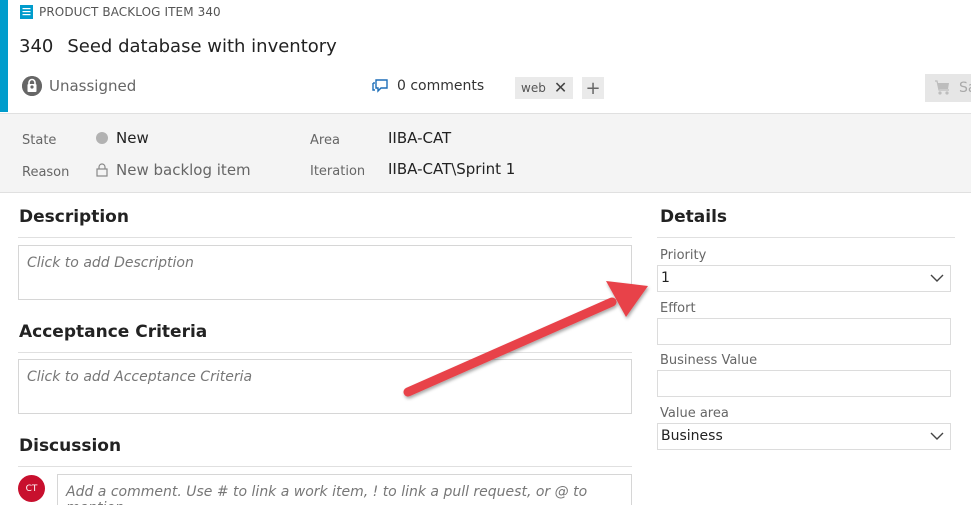 Image resolution: width=971 pixels, height=505 pixels. Describe the element at coordinates (338, 171) in the screenshot. I see `iteration-label: Iteration` at that location.